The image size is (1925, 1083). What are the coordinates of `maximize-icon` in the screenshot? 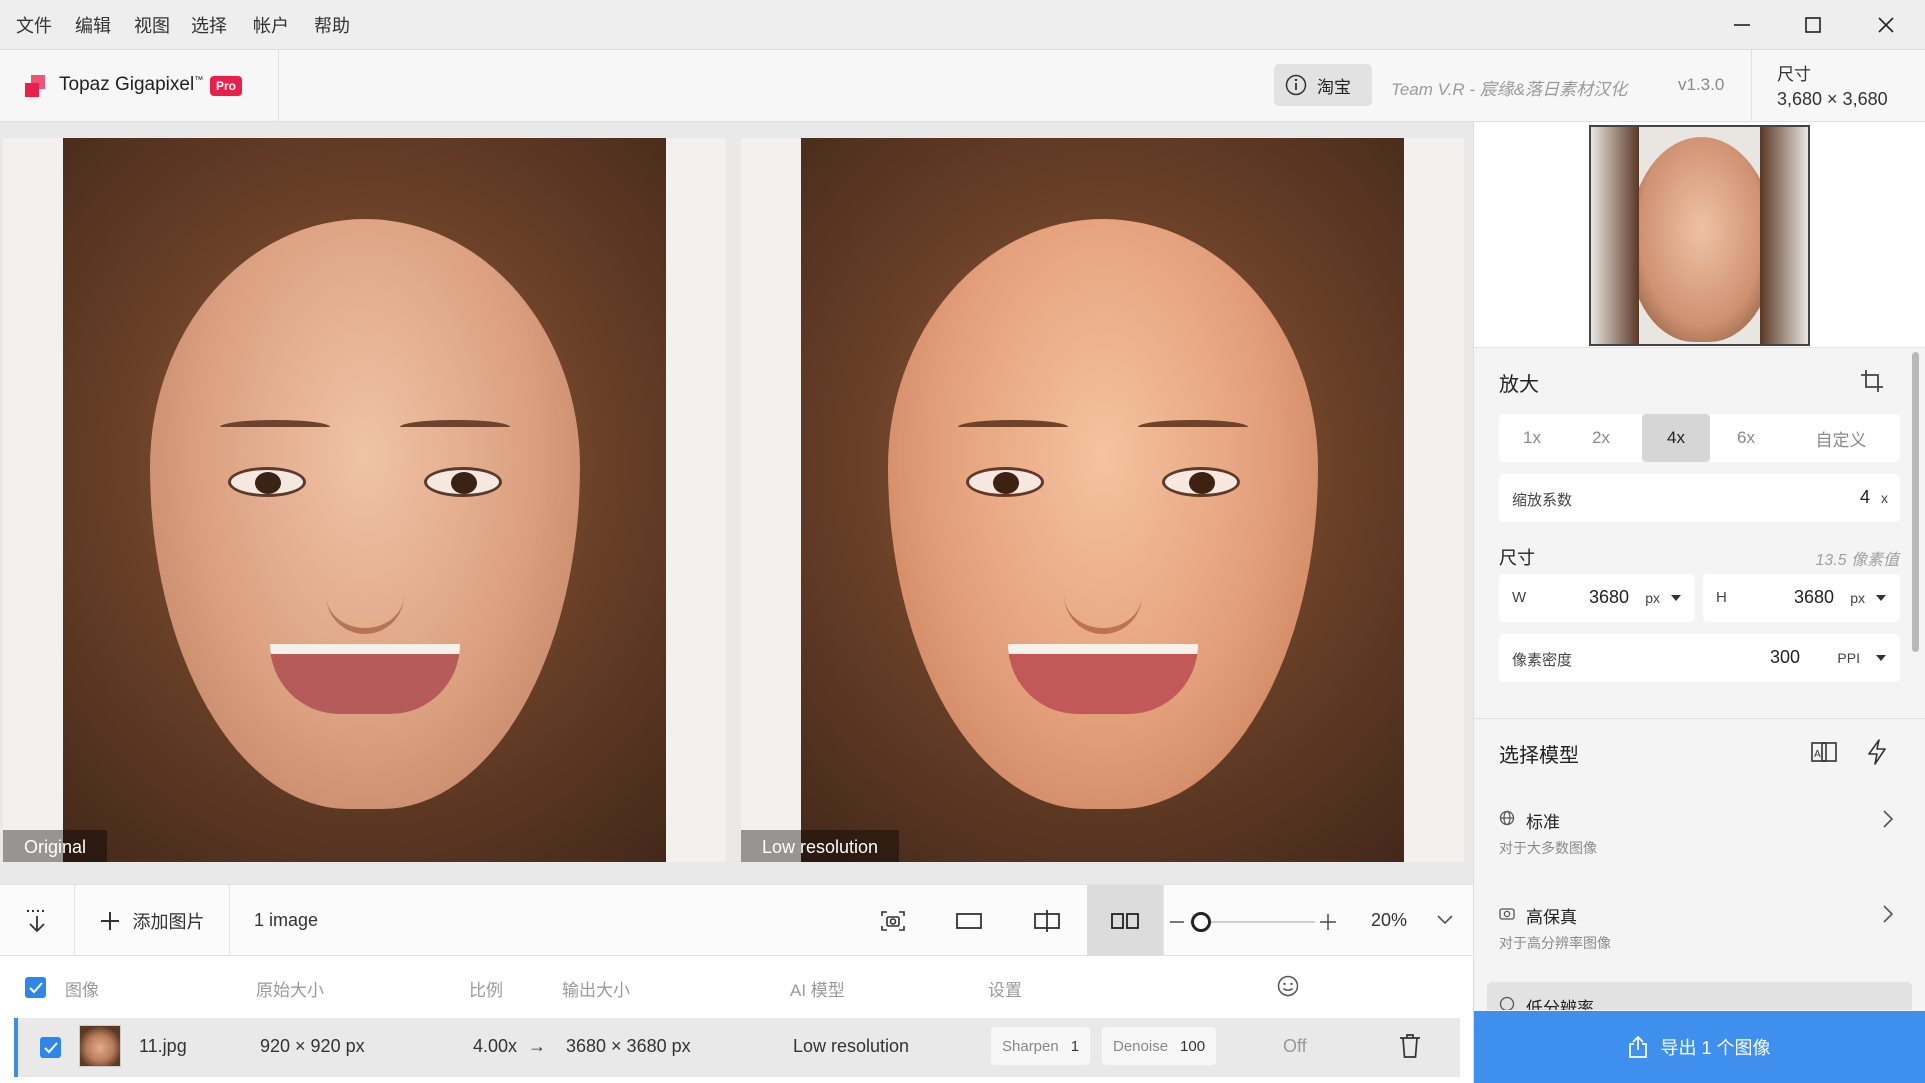 It's located at (1813, 25).